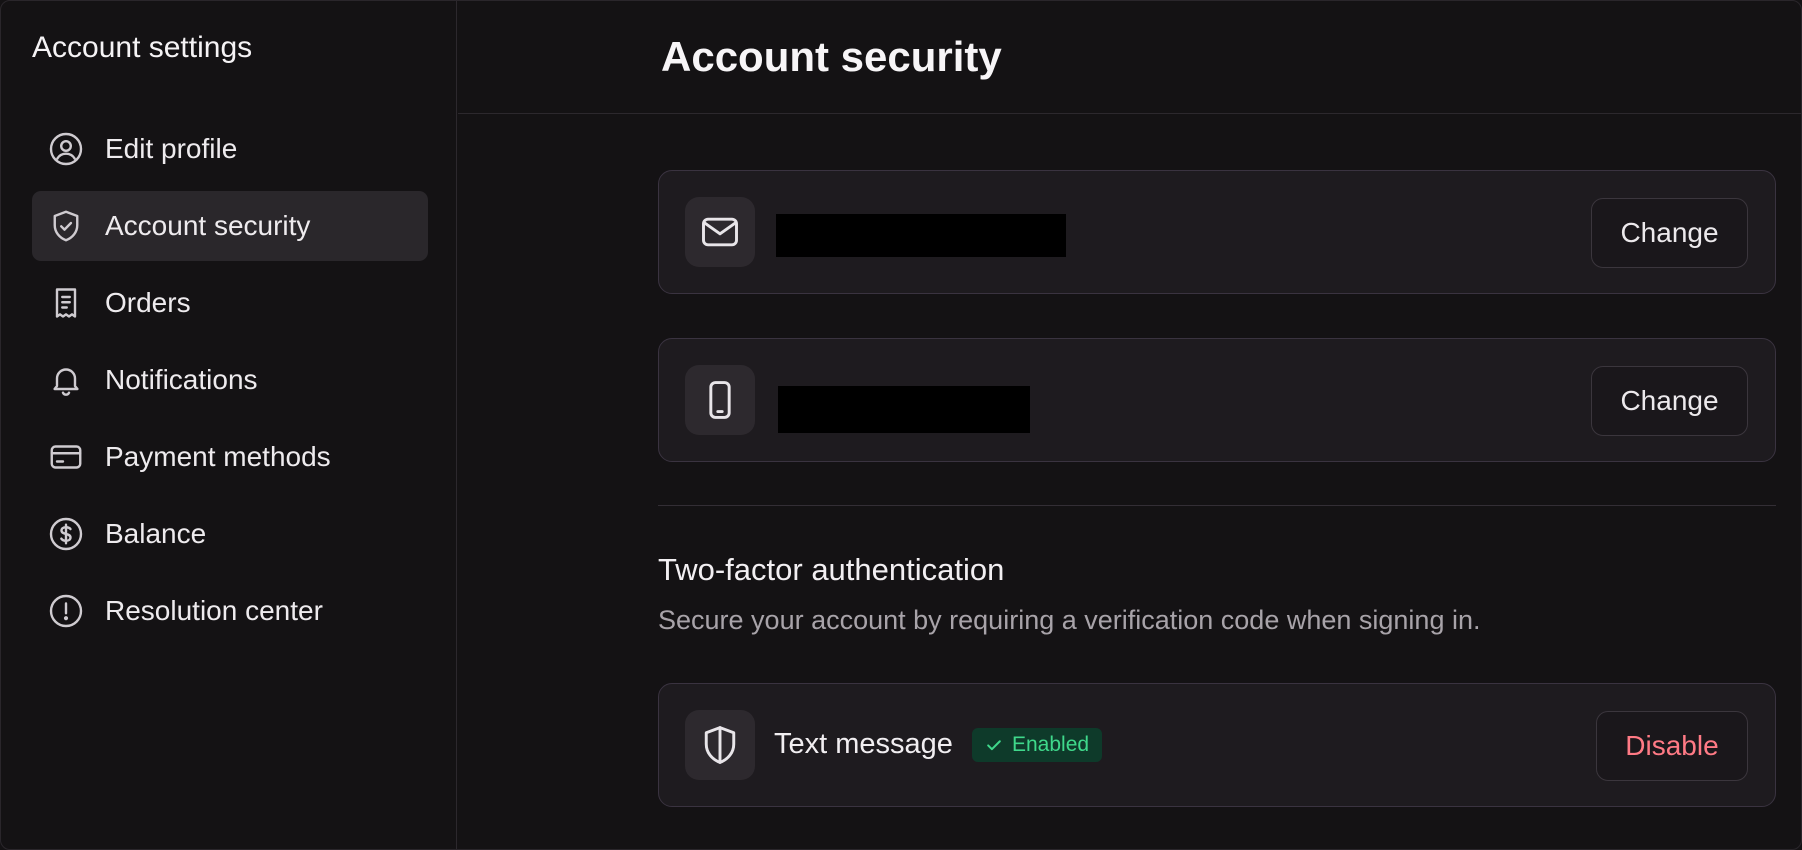 The image size is (1802, 850). I want to click on sidebar-item-label: Balance, so click(156, 533).